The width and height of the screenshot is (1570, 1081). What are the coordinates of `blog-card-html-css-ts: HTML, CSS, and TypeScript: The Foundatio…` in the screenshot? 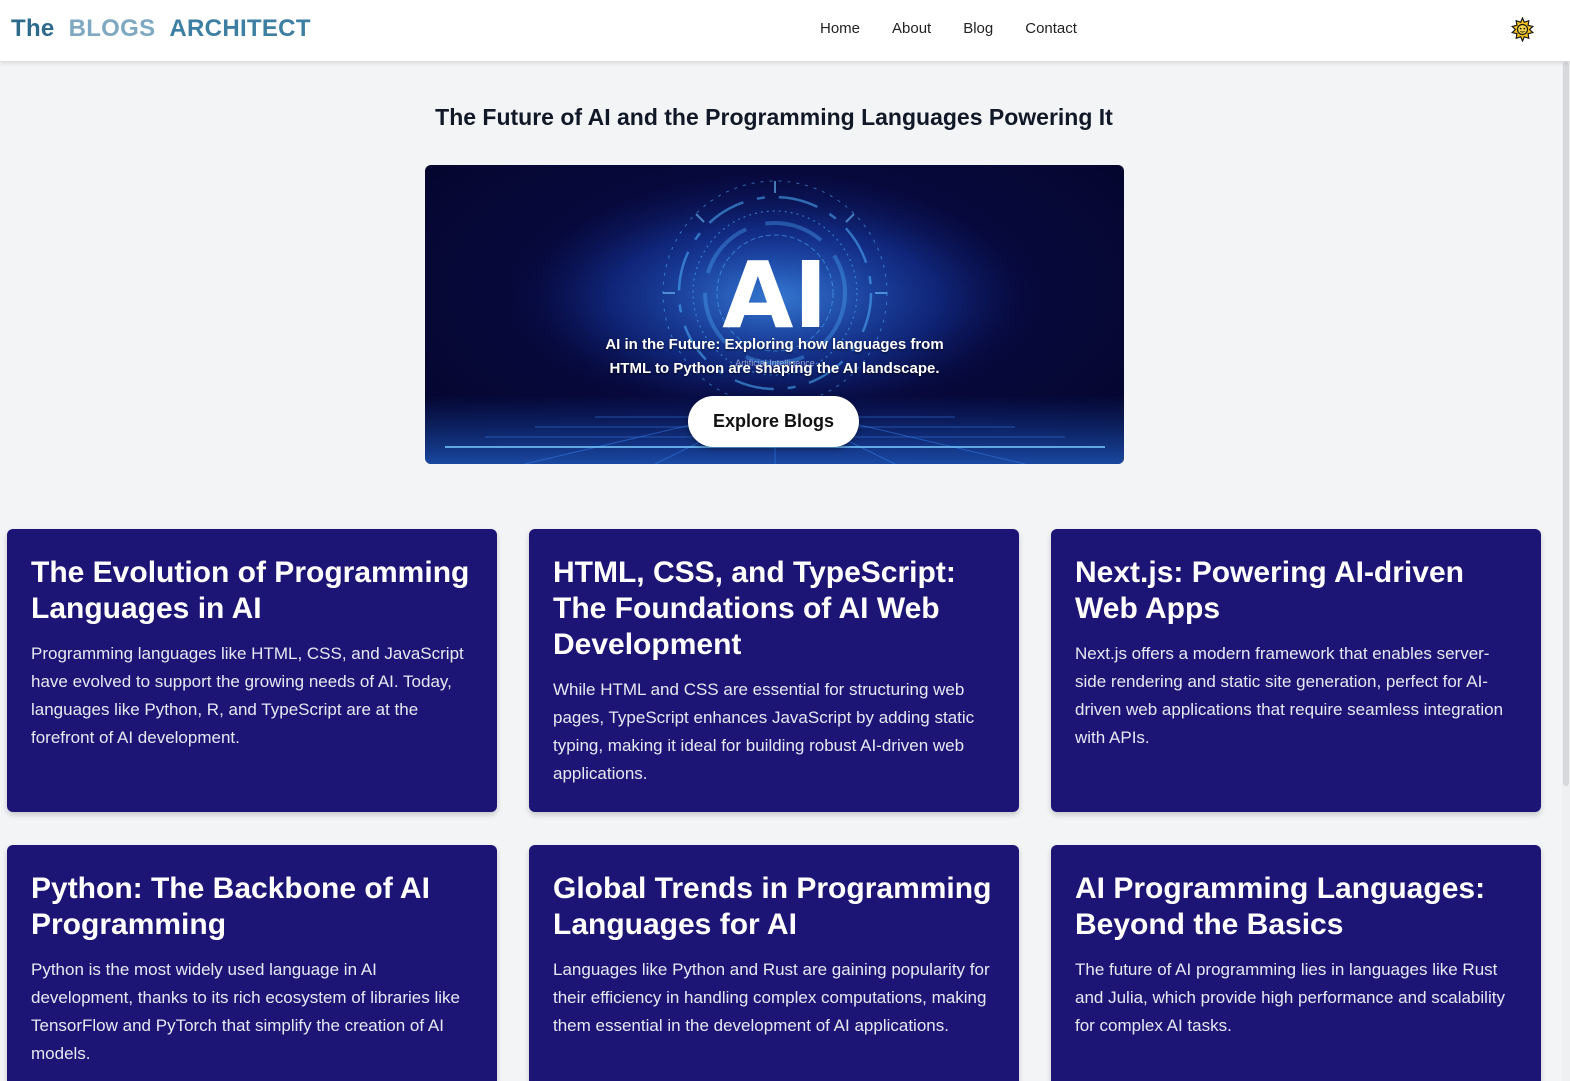 It's located at (774, 670).